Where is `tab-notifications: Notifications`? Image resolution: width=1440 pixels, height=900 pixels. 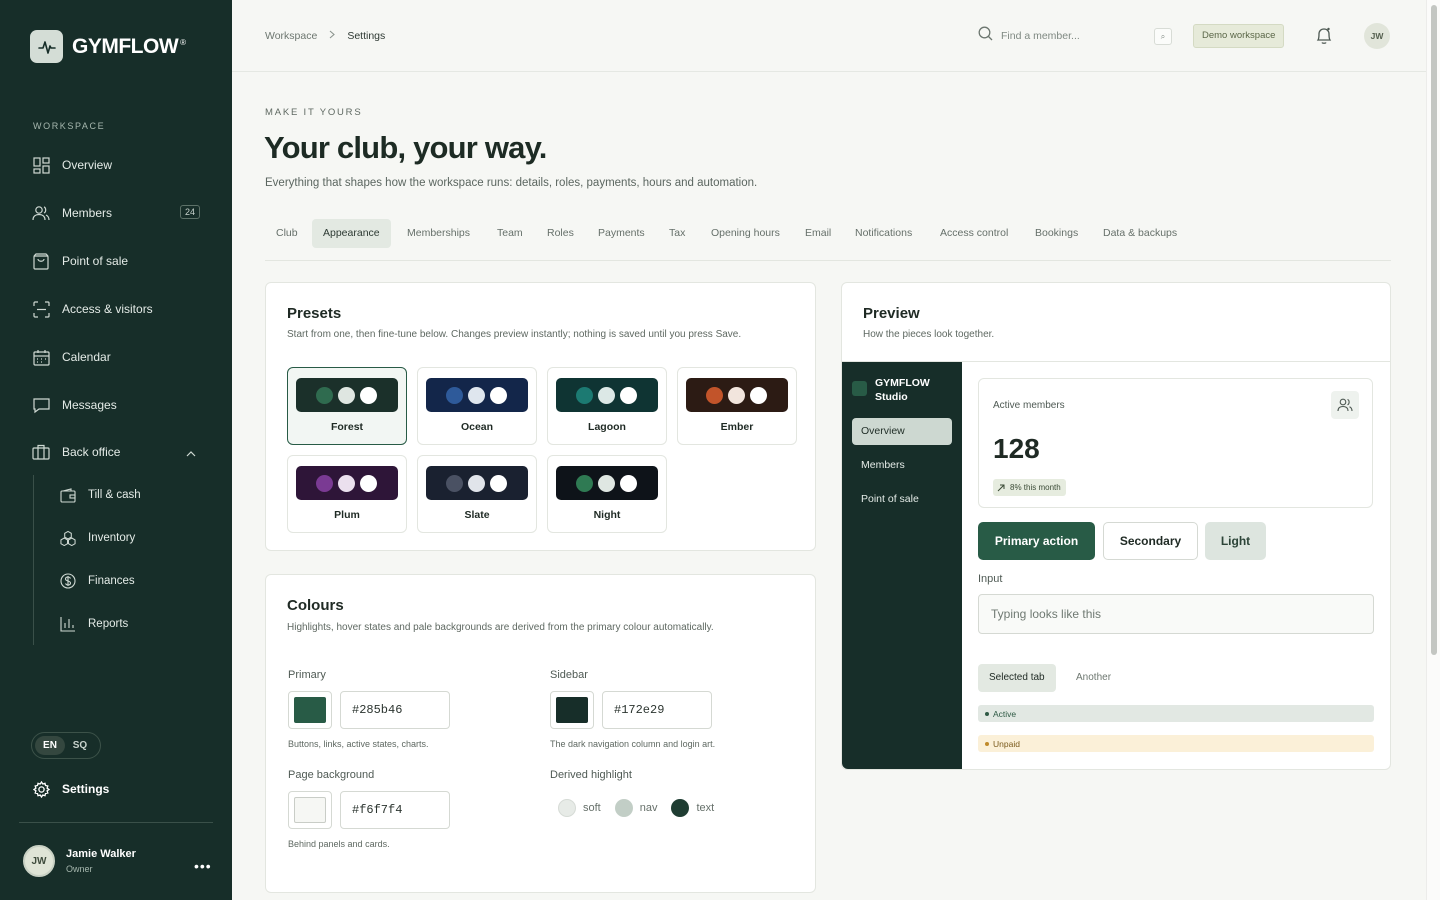 tab-notifications: Notifications is located at coordinates (883, 233).